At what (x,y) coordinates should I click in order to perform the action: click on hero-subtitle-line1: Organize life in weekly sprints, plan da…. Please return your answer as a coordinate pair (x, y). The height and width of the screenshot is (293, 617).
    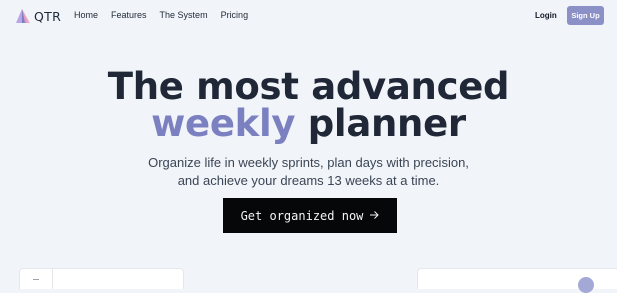
    Looking at the image, I should click on (308, 162).